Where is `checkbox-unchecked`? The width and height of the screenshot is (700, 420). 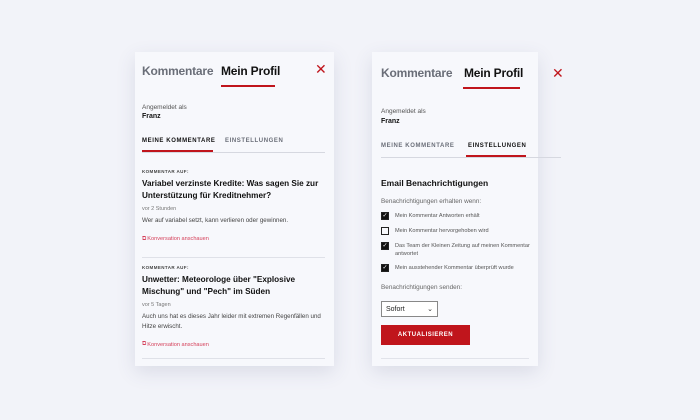
checkbox-unchecked is located at coordinates (385, 231).